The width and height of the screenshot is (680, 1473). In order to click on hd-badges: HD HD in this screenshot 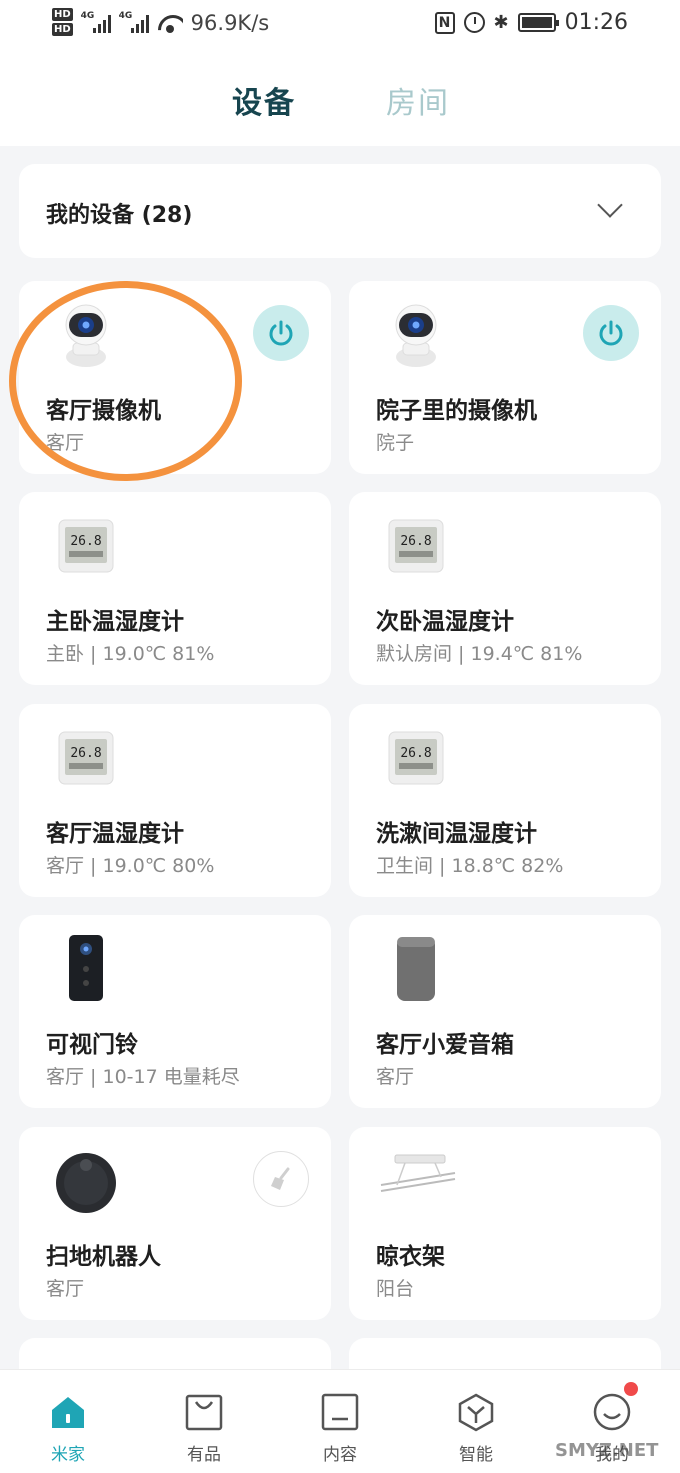, I will do `click(62, 23)`.